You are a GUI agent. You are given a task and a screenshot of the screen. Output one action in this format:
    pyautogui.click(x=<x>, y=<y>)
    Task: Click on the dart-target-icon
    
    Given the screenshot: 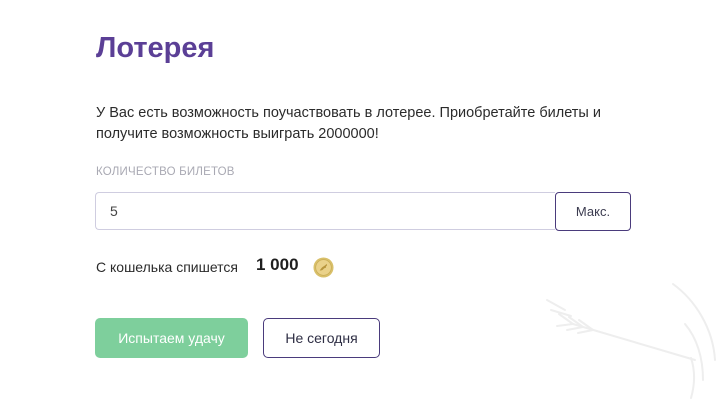 What is the action you would take?
    pyautogui.click(x=631, y=341)
    